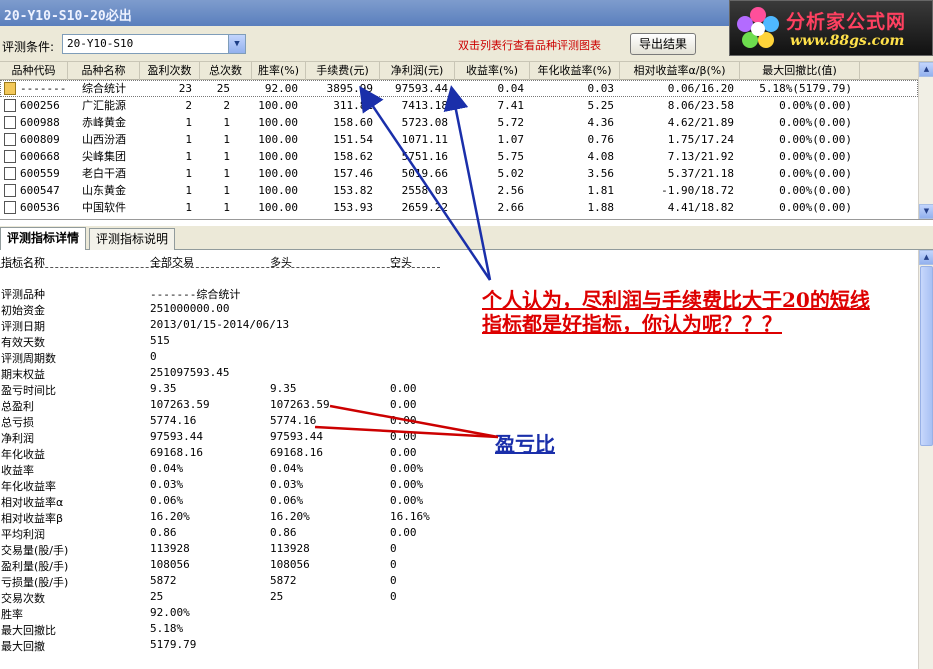 The width and height of the screenshot is (933, 669). Describe the element at coordinates (132, 239) in the screenshot. I see `tab-indicator-description: 评测指标说明` at that location.